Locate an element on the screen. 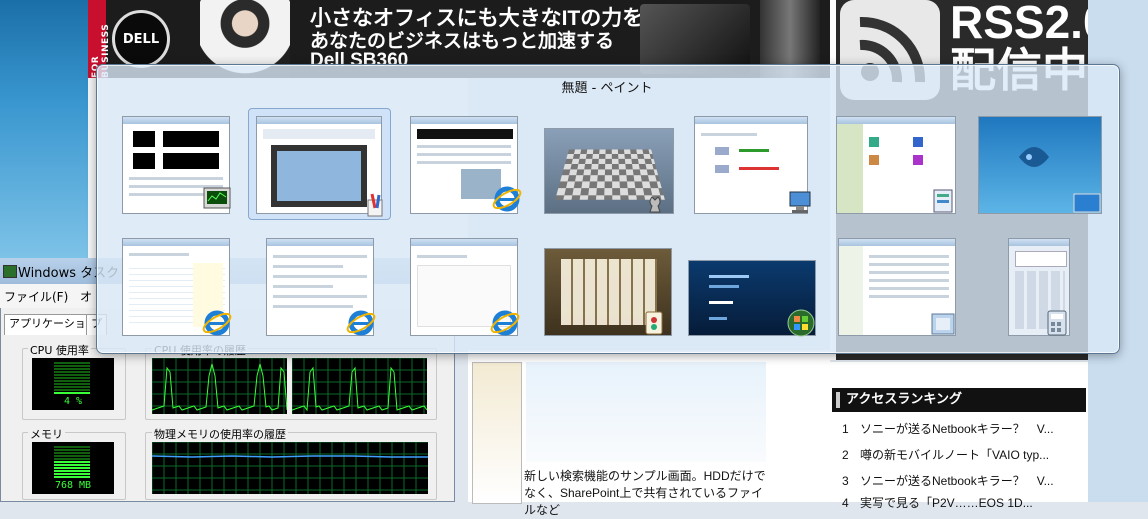 The image size is (1148, 519). cpu-usage-value: 4 % is located at coordinates (73, 401).